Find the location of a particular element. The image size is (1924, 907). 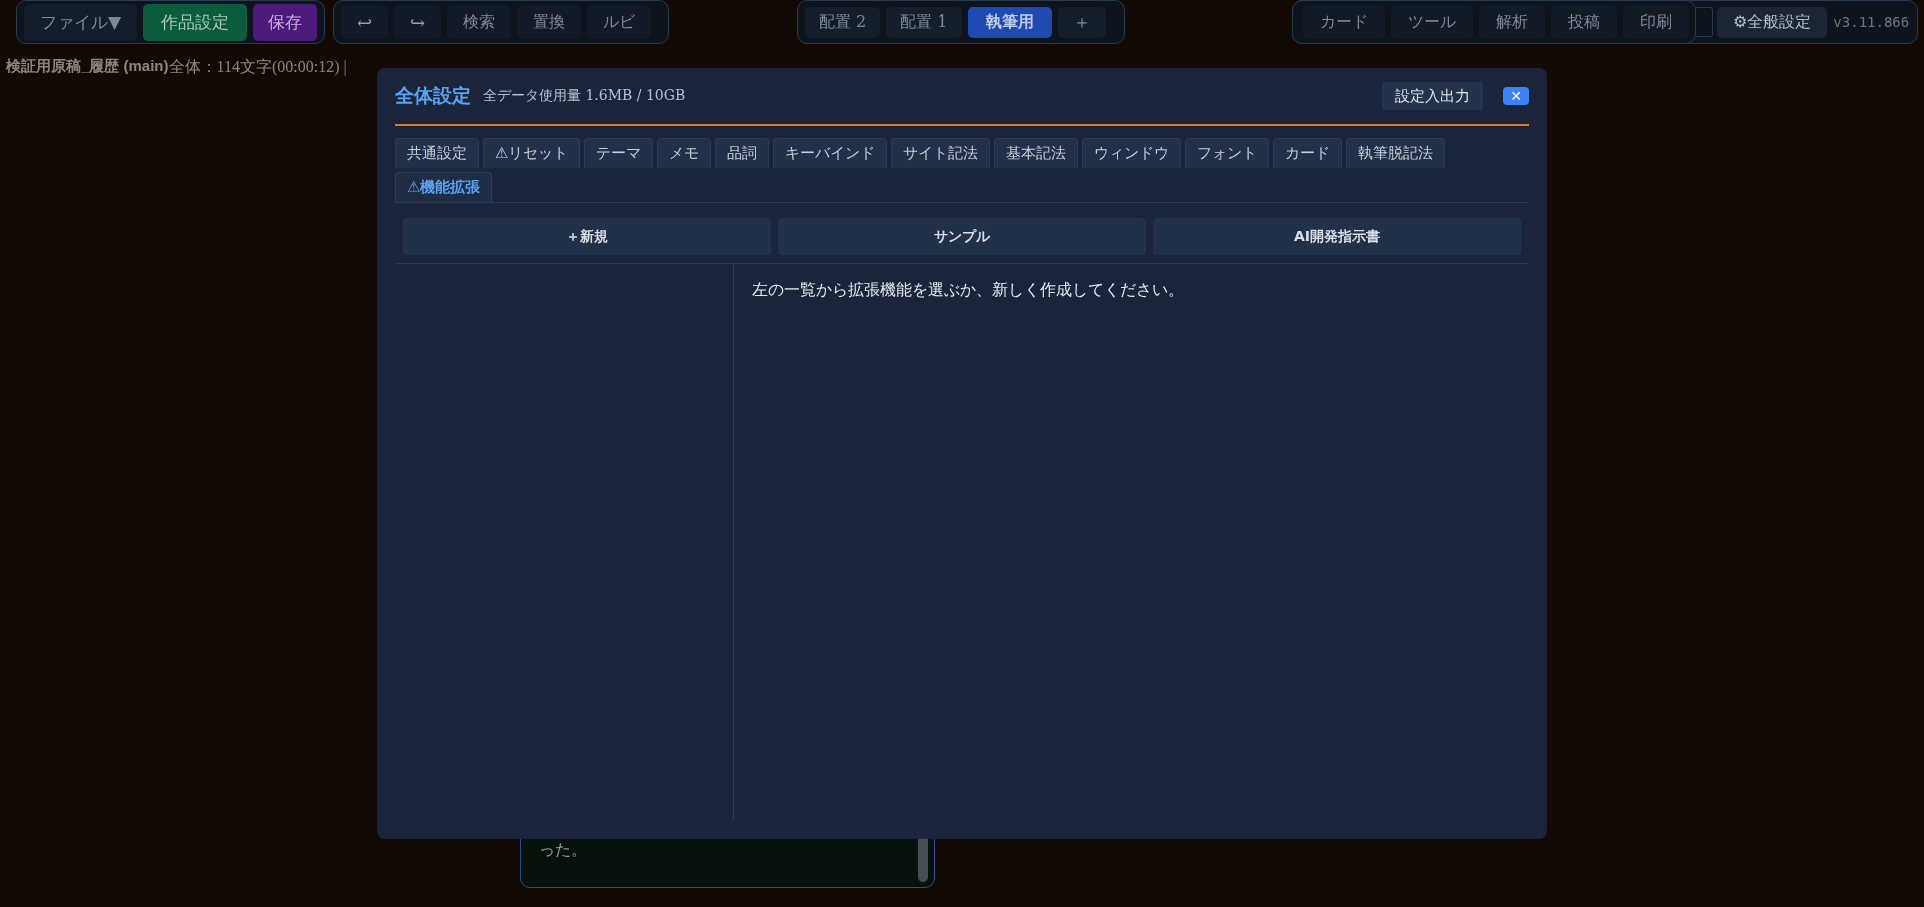

settings-tab: メモ is located at coordinates (684, 153).